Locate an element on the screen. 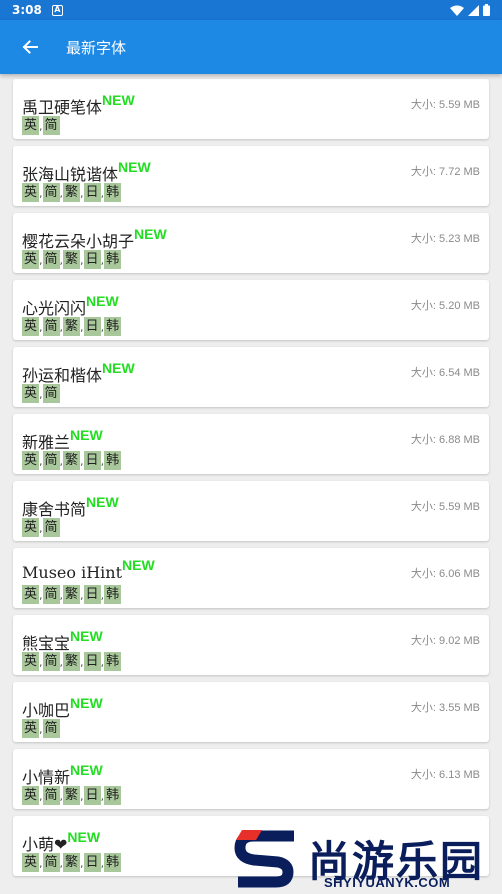 This screenshot has width=502, height=894. font-card: Museo iHintNEW 大小: 6.06 MB 英, 简, 繁, 日, 韩 is located at coordinates (251, 578).